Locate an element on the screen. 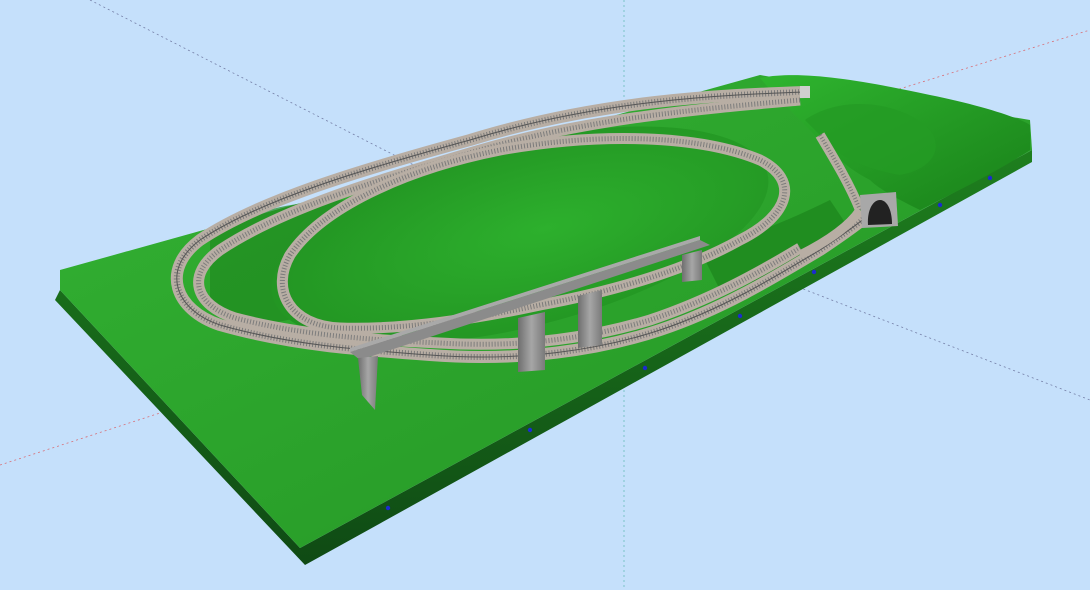  track-end-marker is located at coordinates (805, 92).